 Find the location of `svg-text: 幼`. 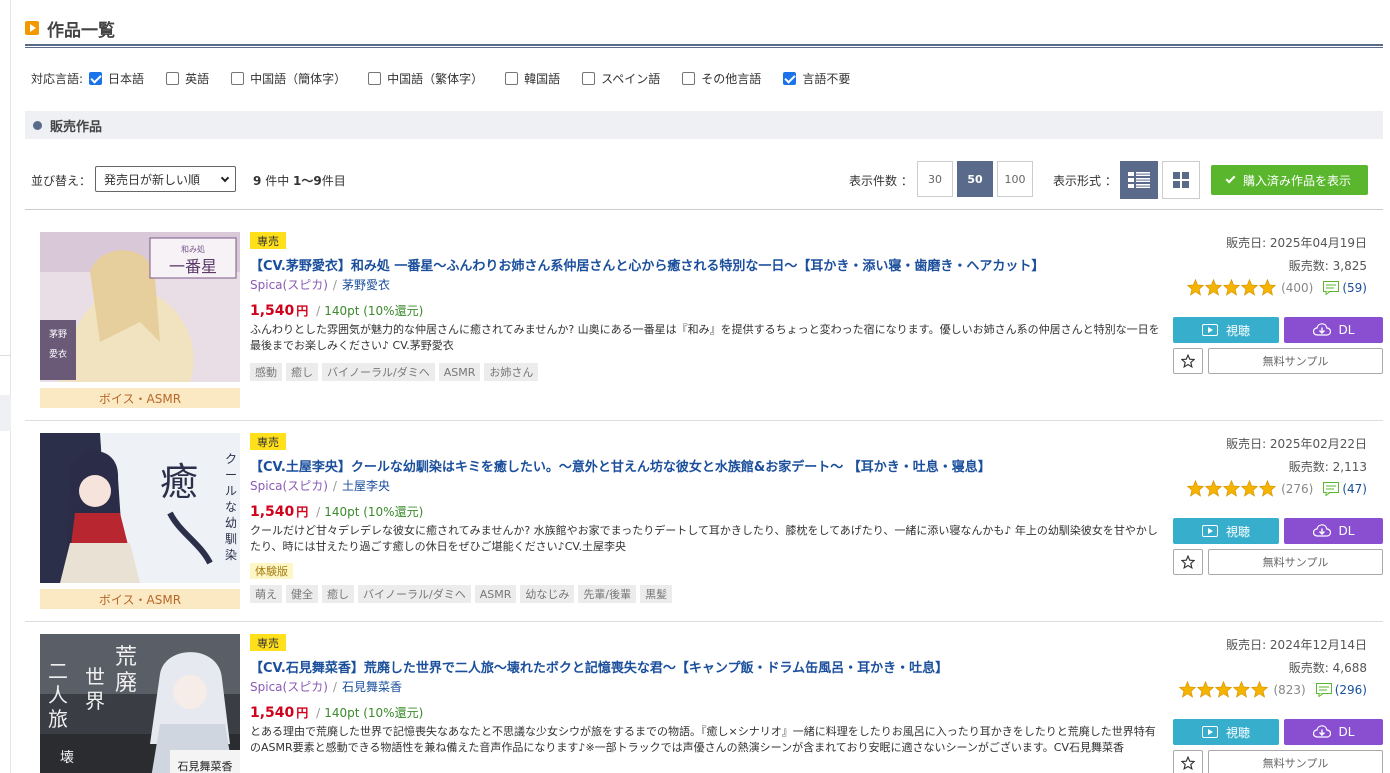

svg-text: 幼 is located at coordinates (231, 523).